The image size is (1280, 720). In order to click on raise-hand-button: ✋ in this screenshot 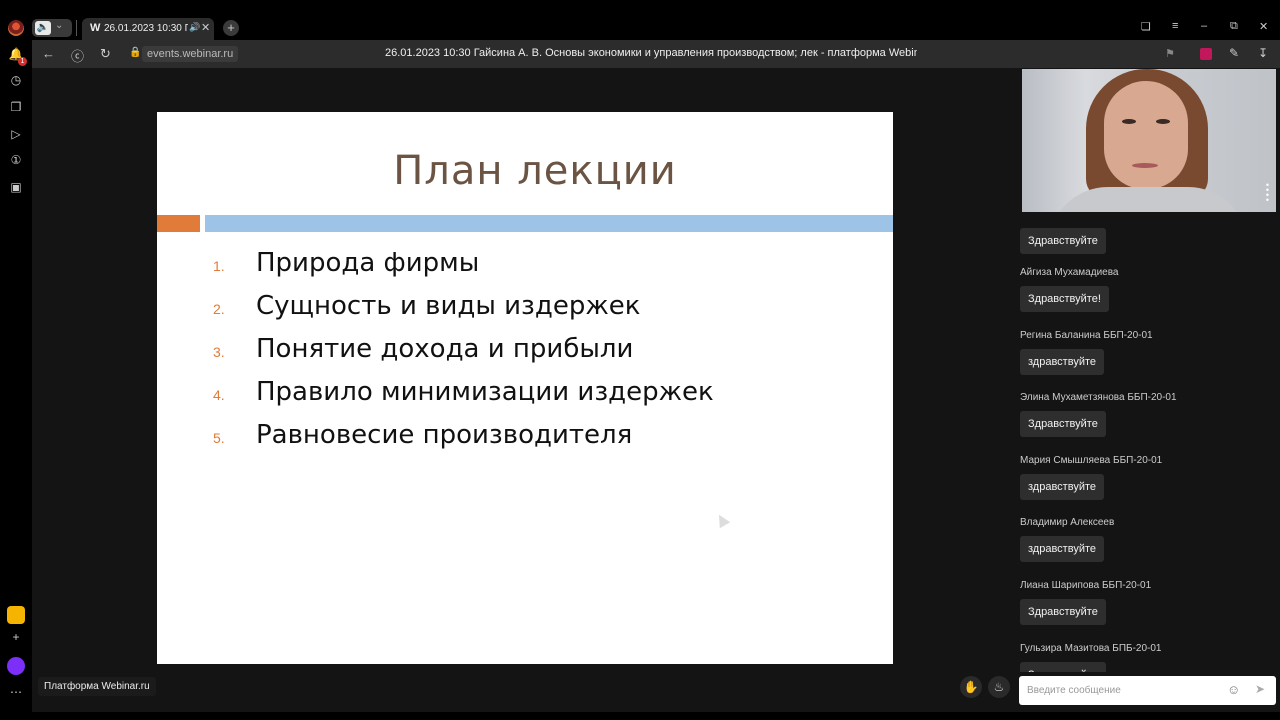, I will do `click(971, 687)`.